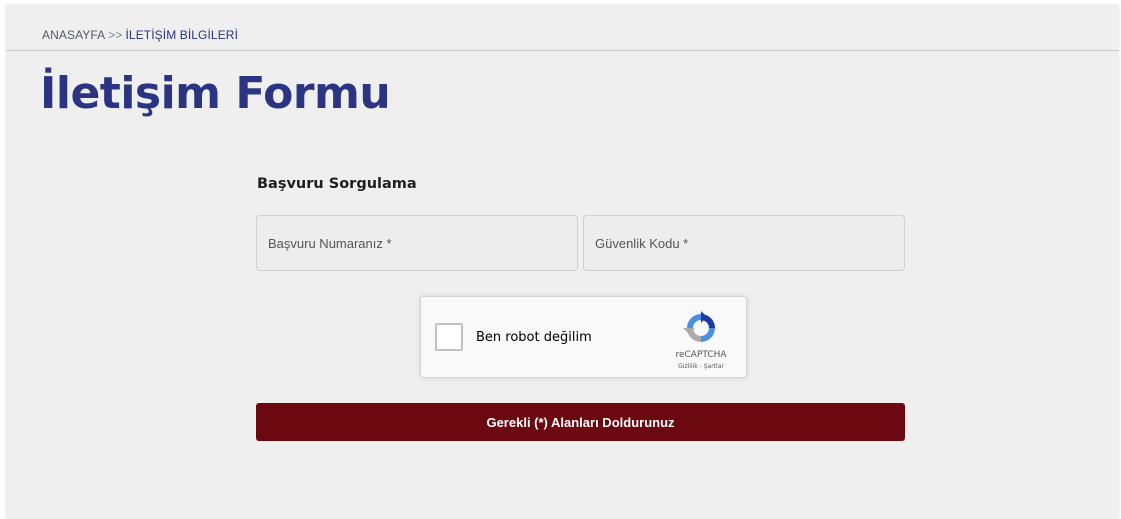  What do you see at coordinates (73, 35) in the screenshot?
I see `breadcrumb-home: ANASAYFA` at bounding box center [73, 35].